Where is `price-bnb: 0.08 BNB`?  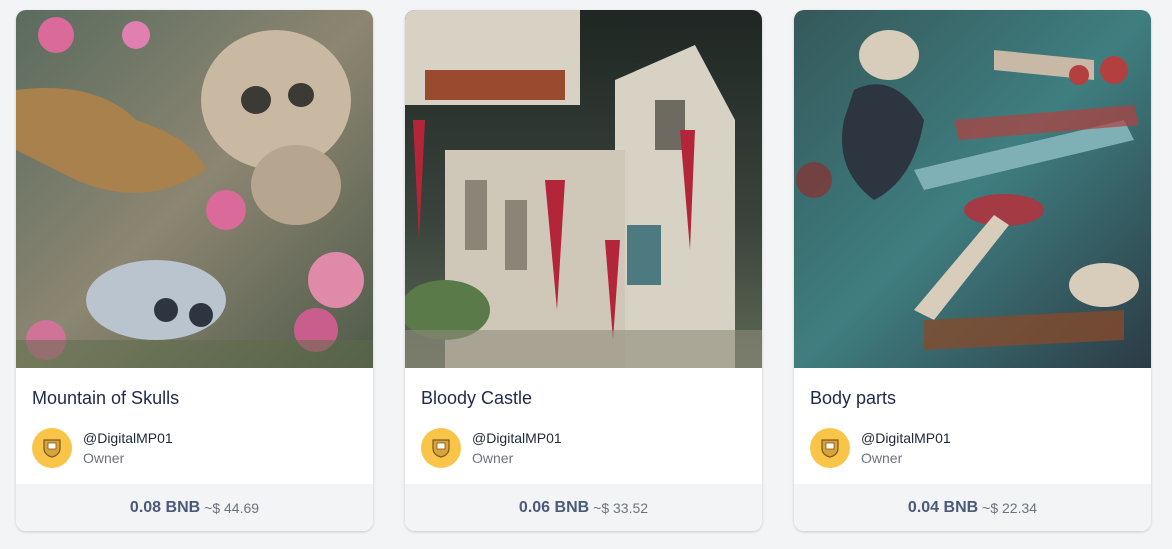
price-bnb: 0.08 BNB is located at coordinates (165, 507).